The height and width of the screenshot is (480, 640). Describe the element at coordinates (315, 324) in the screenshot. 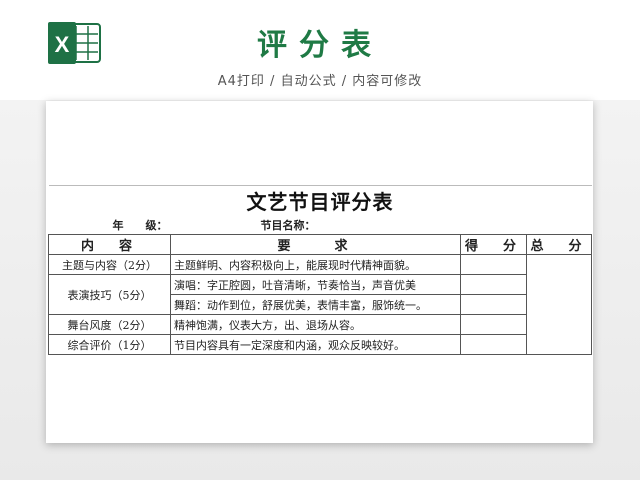

I see `requirement-cell: 精神饱满，仪表大方，出、退场从容。` at that location.